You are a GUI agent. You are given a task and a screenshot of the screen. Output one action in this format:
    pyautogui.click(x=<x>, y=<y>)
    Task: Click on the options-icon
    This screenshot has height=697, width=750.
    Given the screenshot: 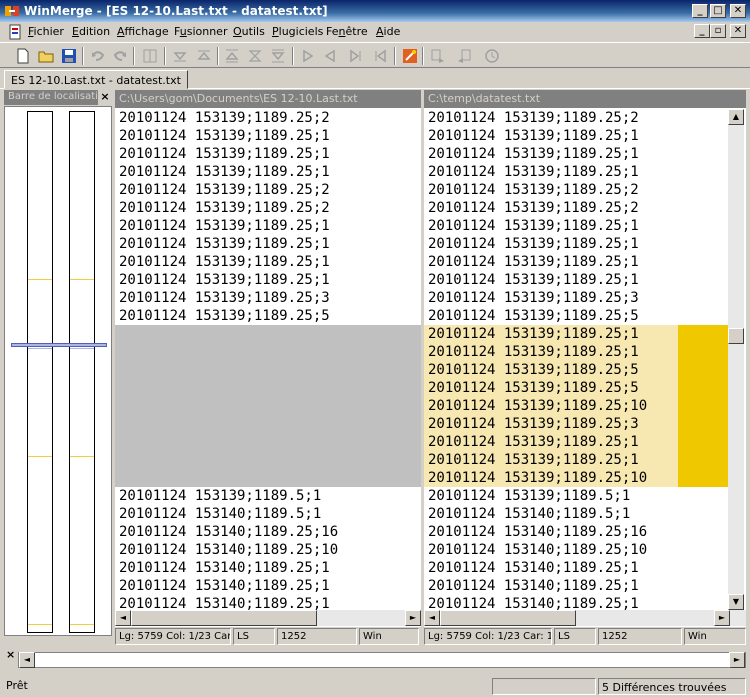 What is the action you would take?
    pyautogui.click(x=150, y=56)
    